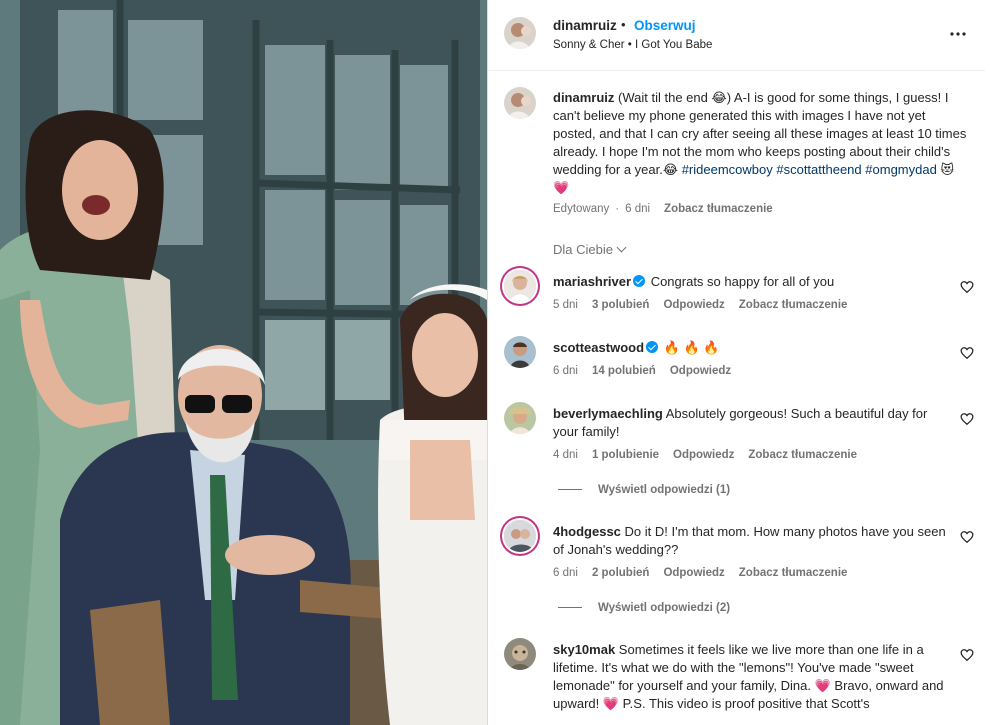  What do you see at coordinates (592, 281) in the screenshot?
I see `comment-username: mariashriver` at bounding box center [592, 281].